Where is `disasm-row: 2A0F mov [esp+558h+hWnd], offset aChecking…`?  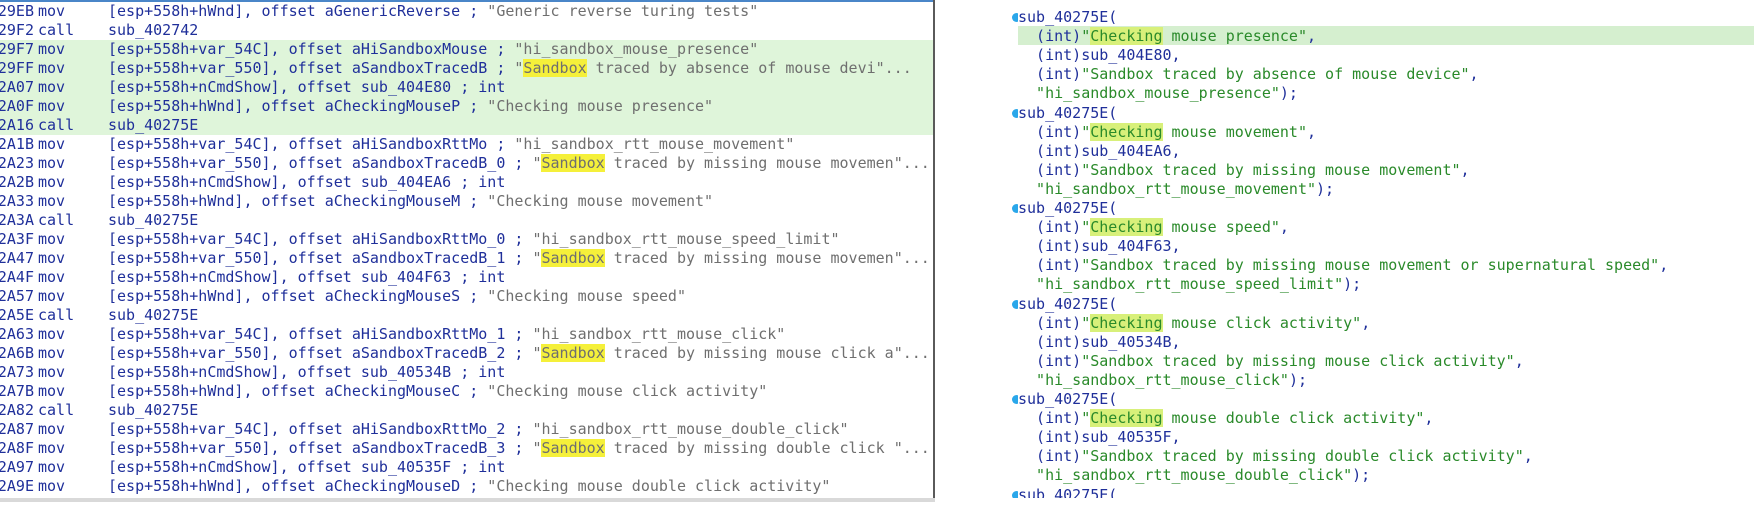 disasm-row: 2A0F mov [esp+558h+hWnd], offset aChecking… is located at coordinates (465, 106).